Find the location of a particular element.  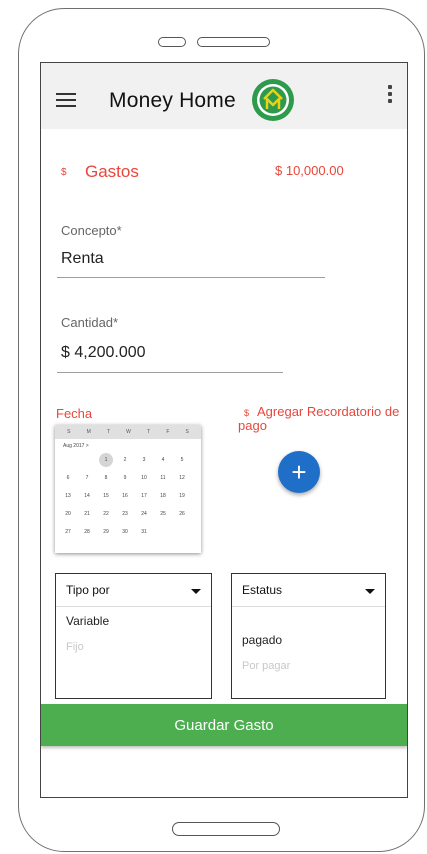

concept-input: Renta is located at coordinates (82, 259).